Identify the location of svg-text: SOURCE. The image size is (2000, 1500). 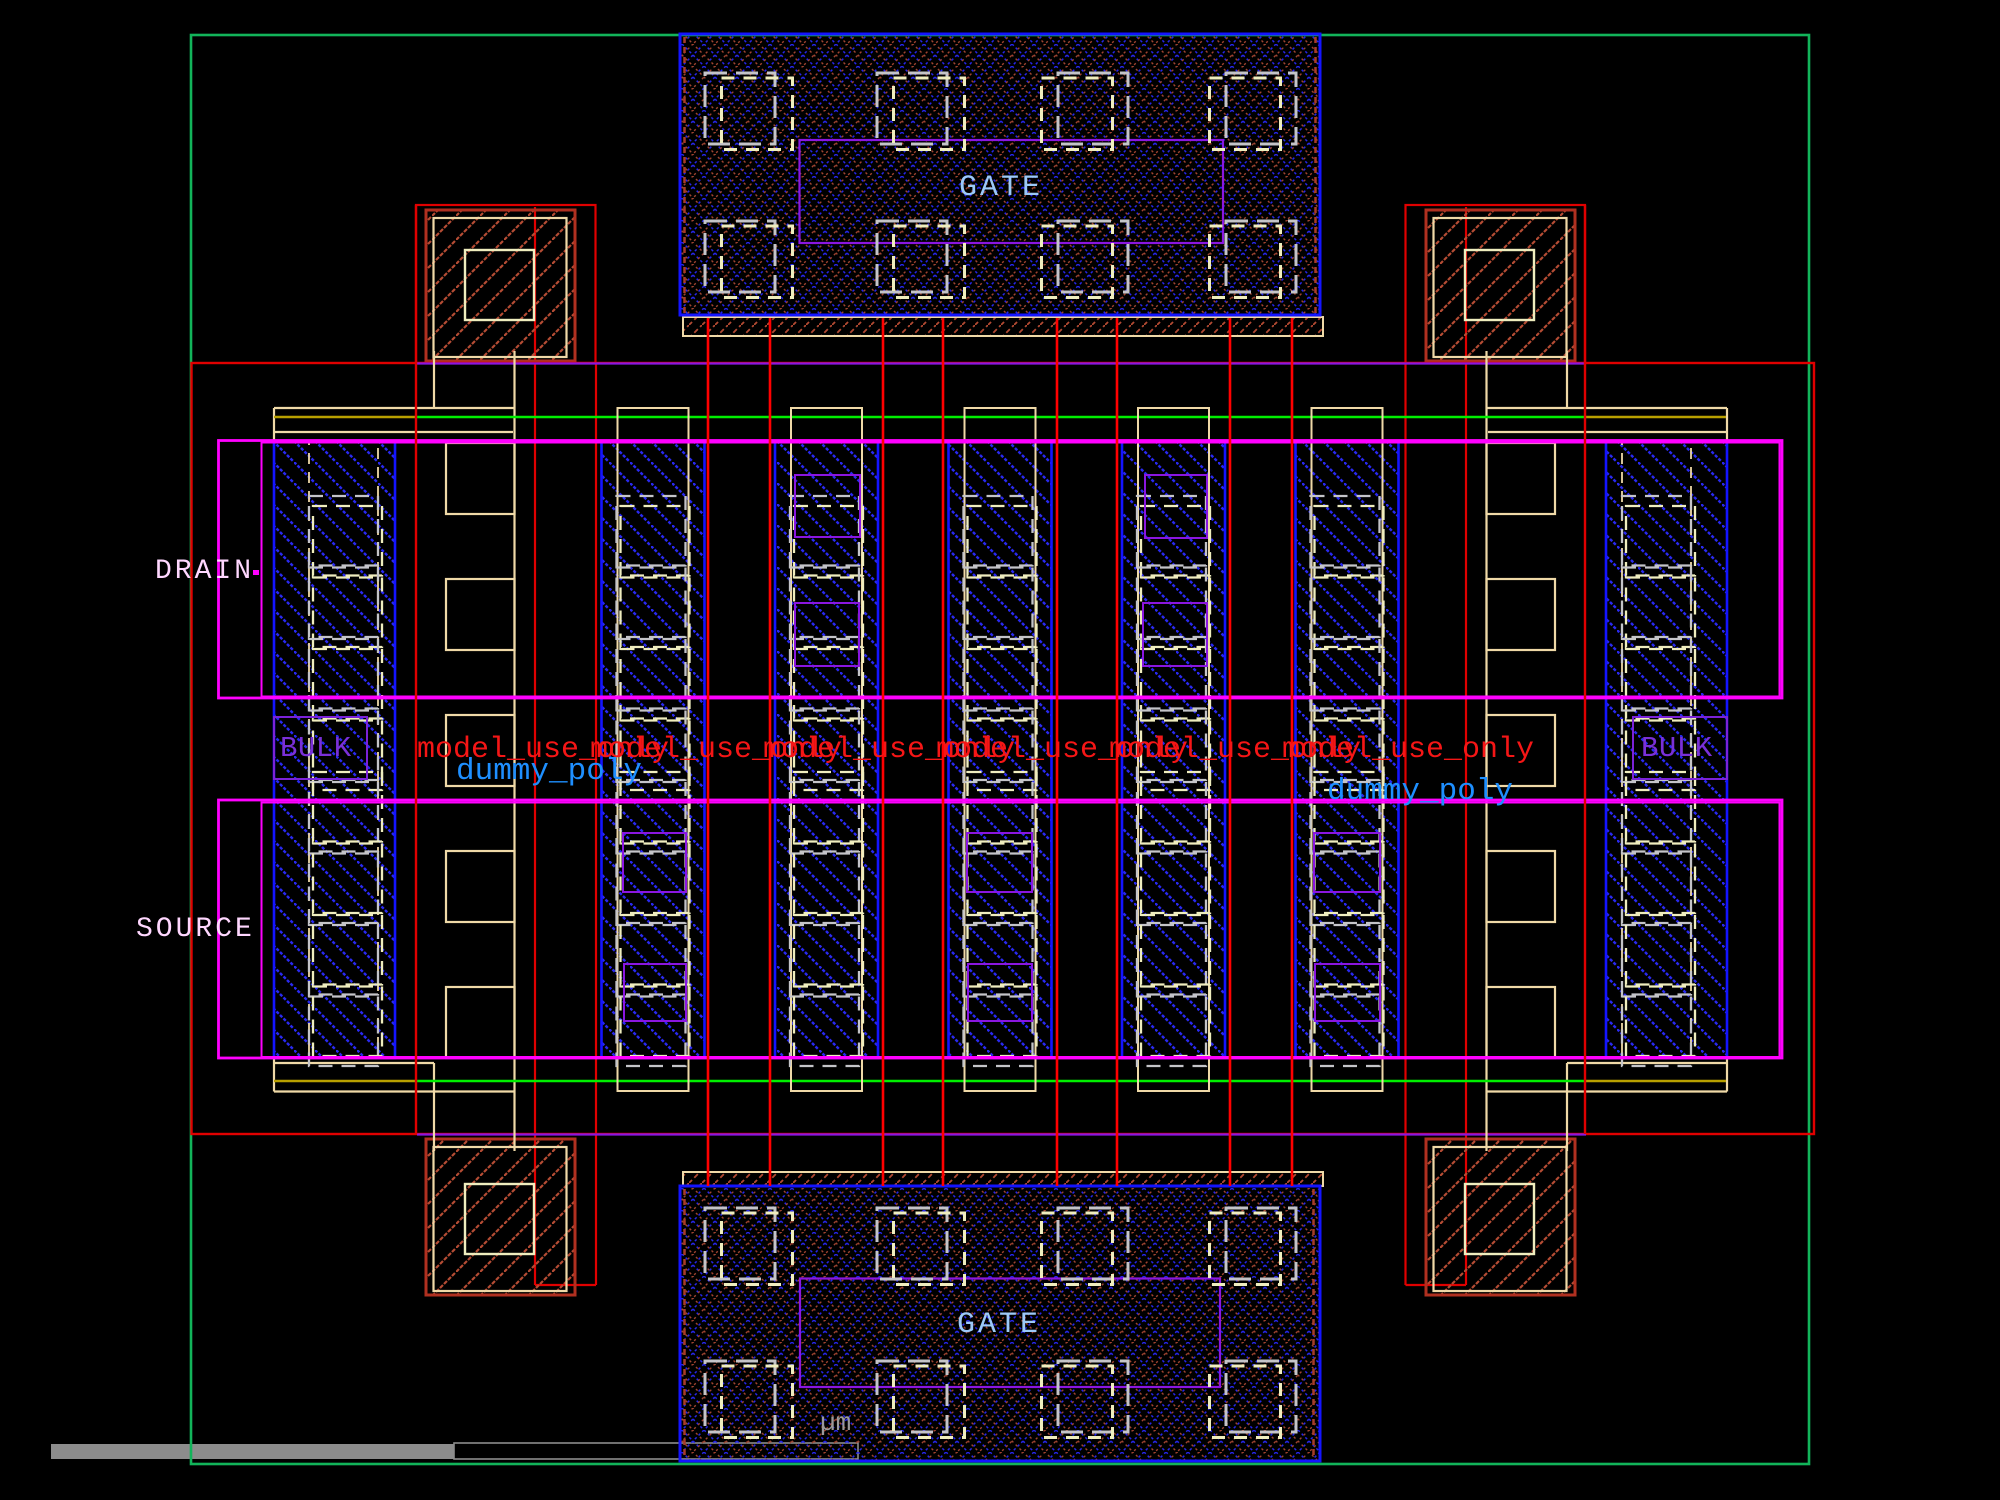
(195, 929).